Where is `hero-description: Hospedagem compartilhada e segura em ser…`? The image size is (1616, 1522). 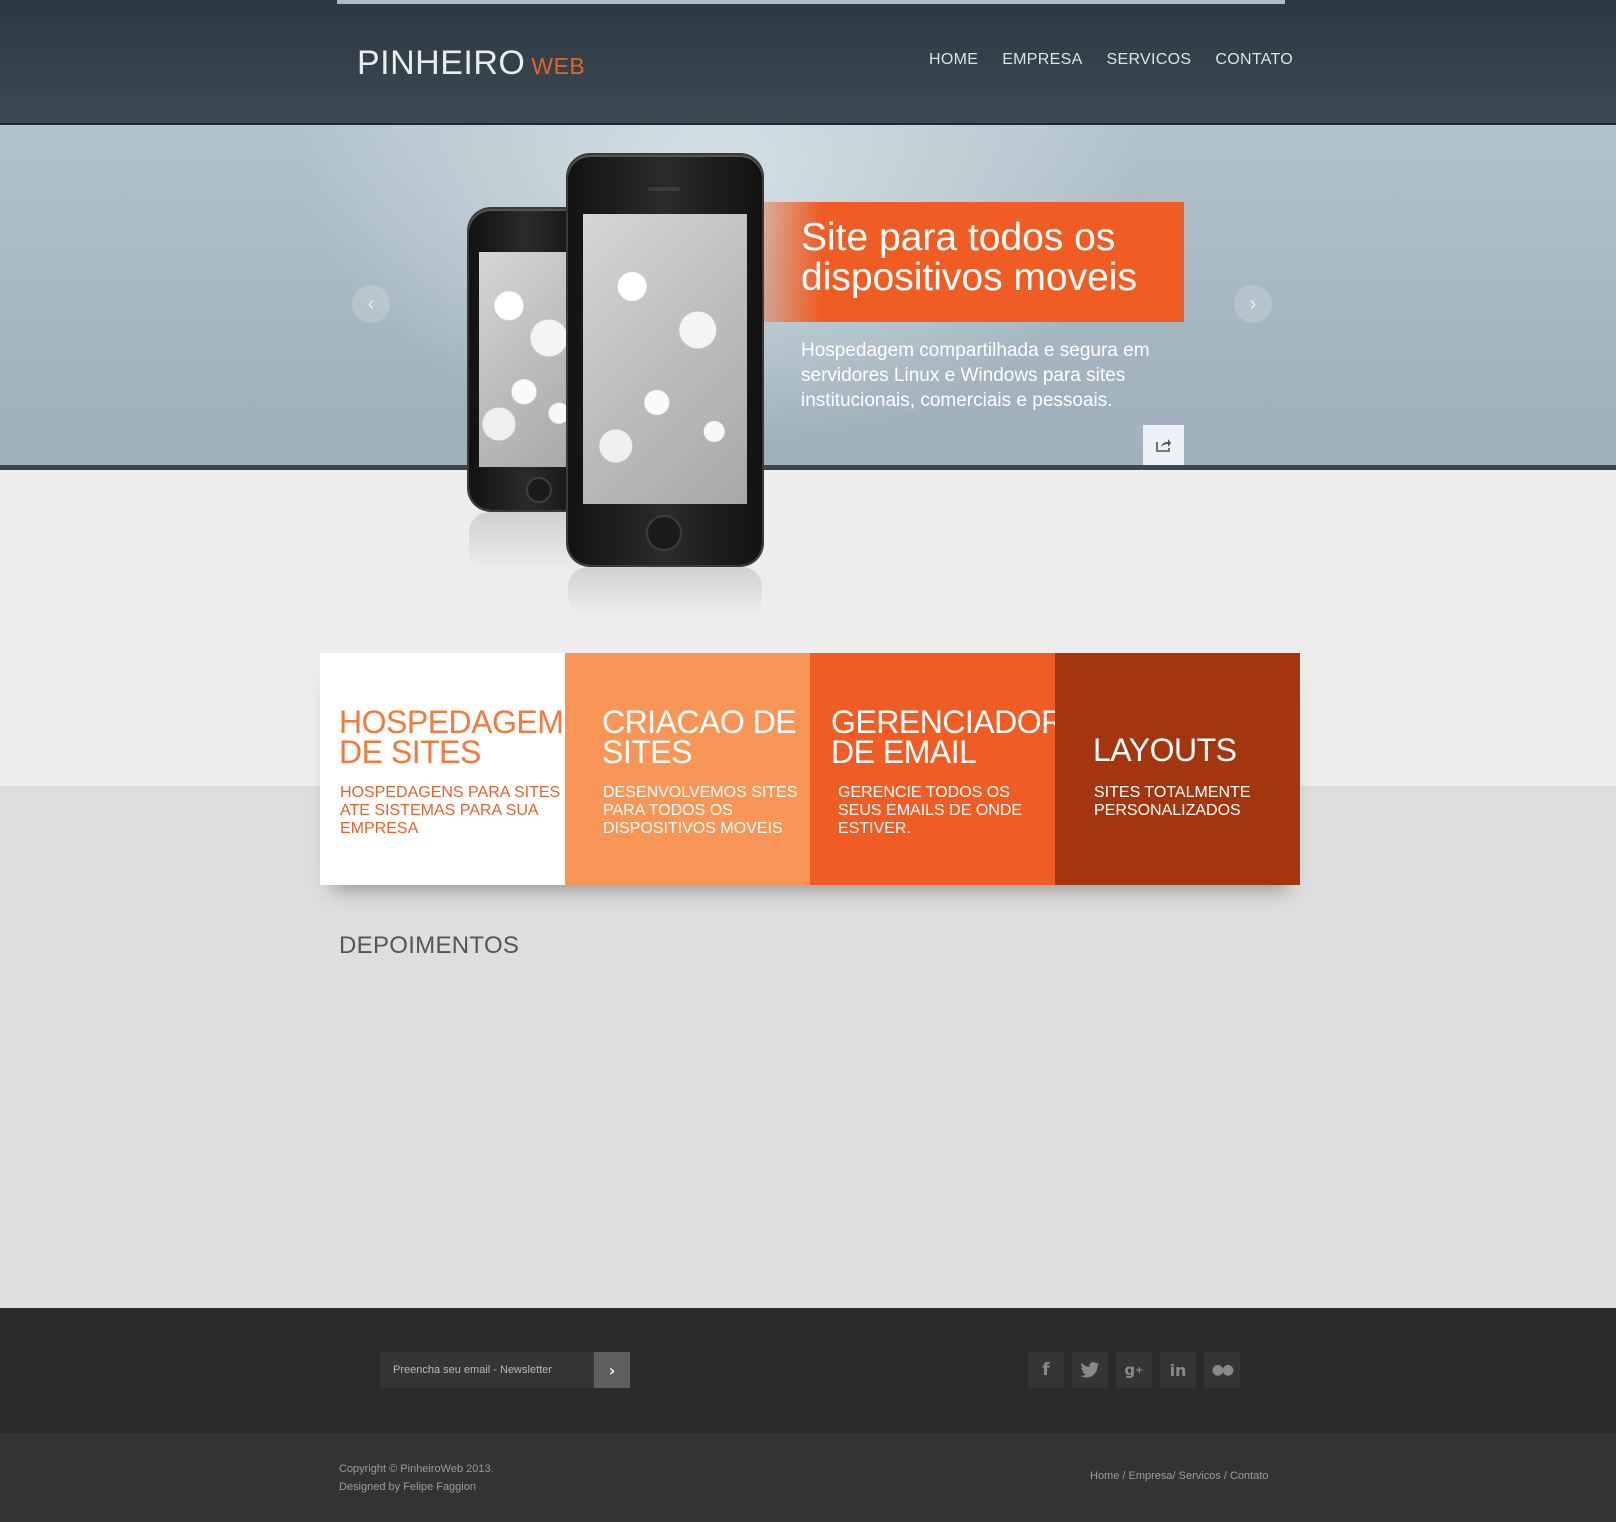 hero-description: Hospedagem compartilhada e segura em ser… is located at coordinates (975, 375).